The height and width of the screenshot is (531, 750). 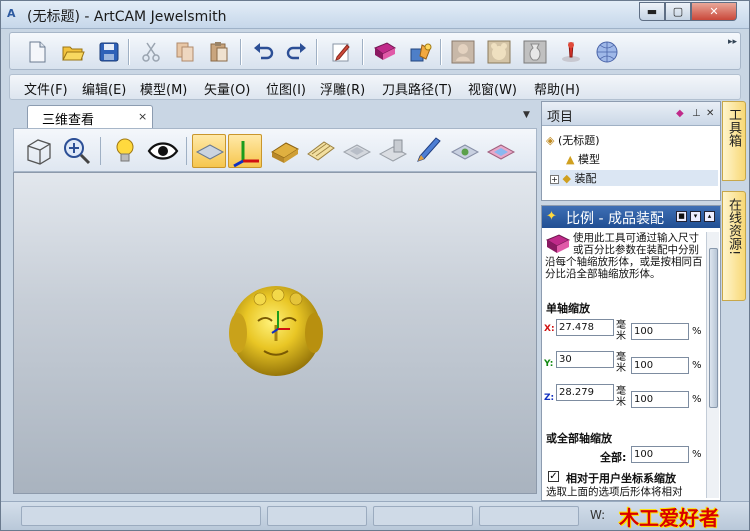 I want to click on z-unit-label: 毫米, so click(x=621, y=397).